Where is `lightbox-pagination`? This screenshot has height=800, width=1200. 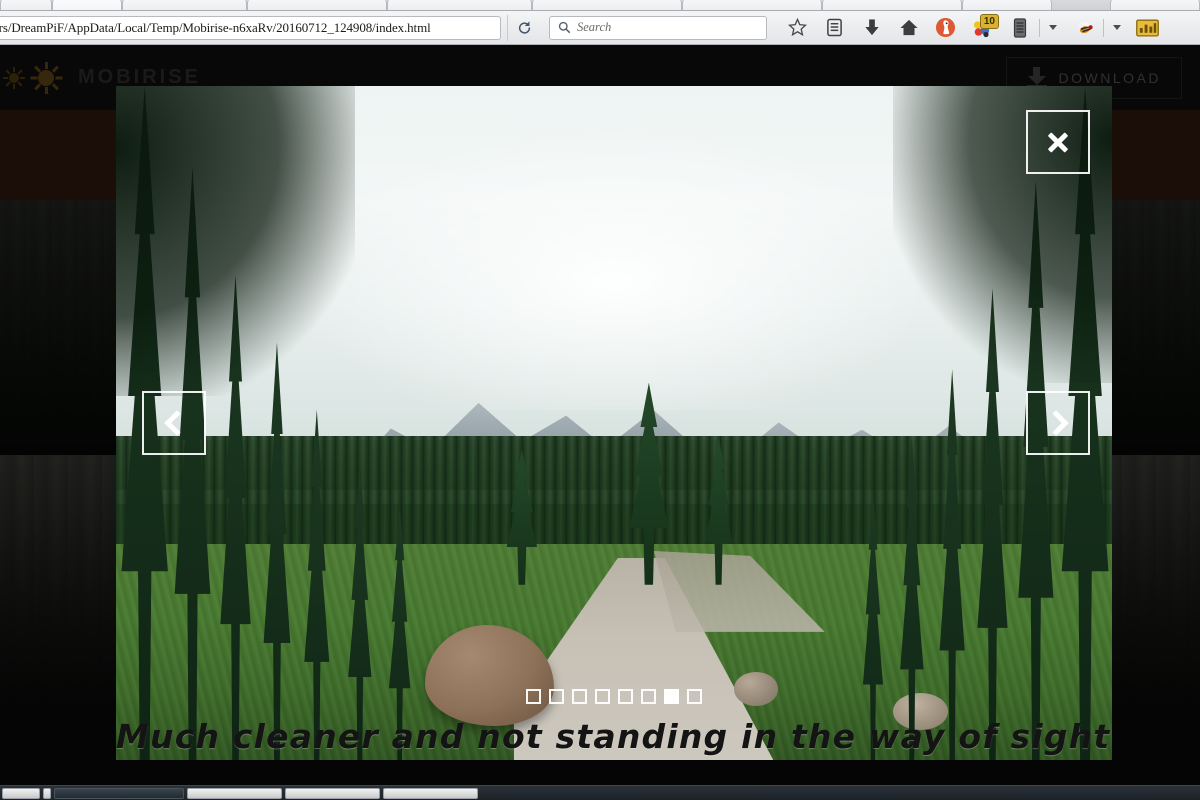 lightbox-pagination is located at coordinates (614, 696).